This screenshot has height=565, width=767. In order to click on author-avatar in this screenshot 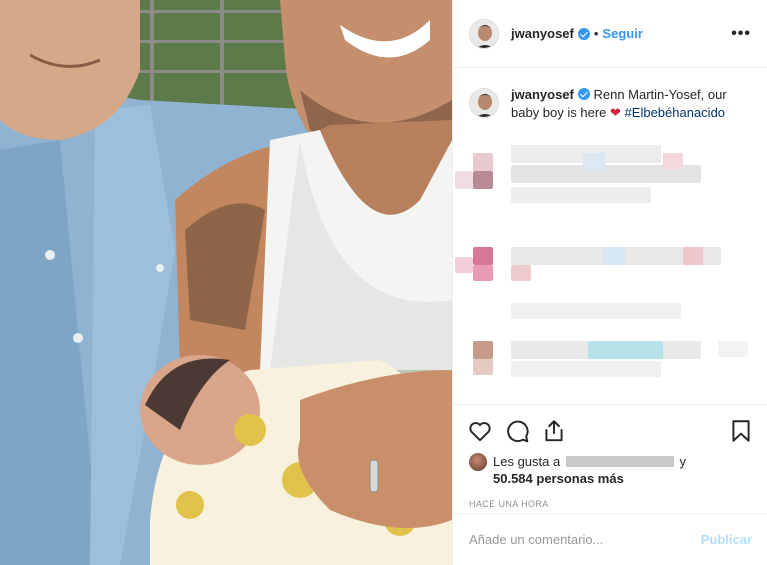, I will do `click(484, 33)`.